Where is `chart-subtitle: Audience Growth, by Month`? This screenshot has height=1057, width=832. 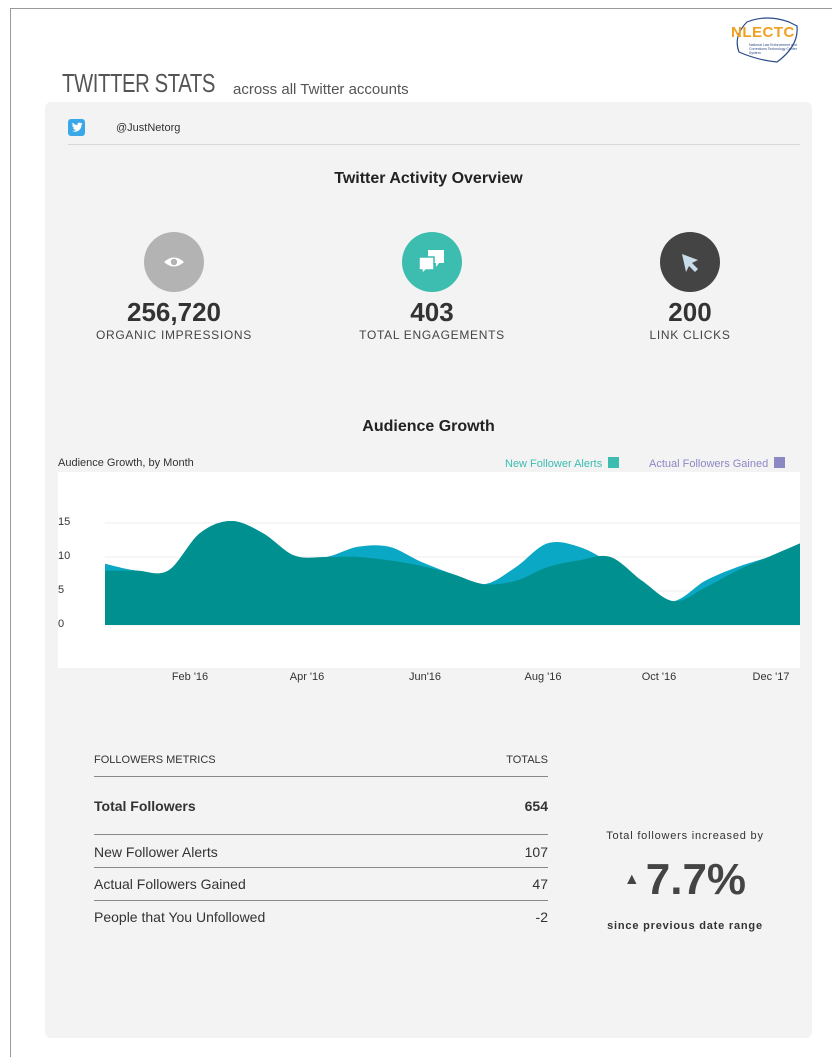
chart-subtitle: Audience Growth, by Month is located at coordinates (126, 463).